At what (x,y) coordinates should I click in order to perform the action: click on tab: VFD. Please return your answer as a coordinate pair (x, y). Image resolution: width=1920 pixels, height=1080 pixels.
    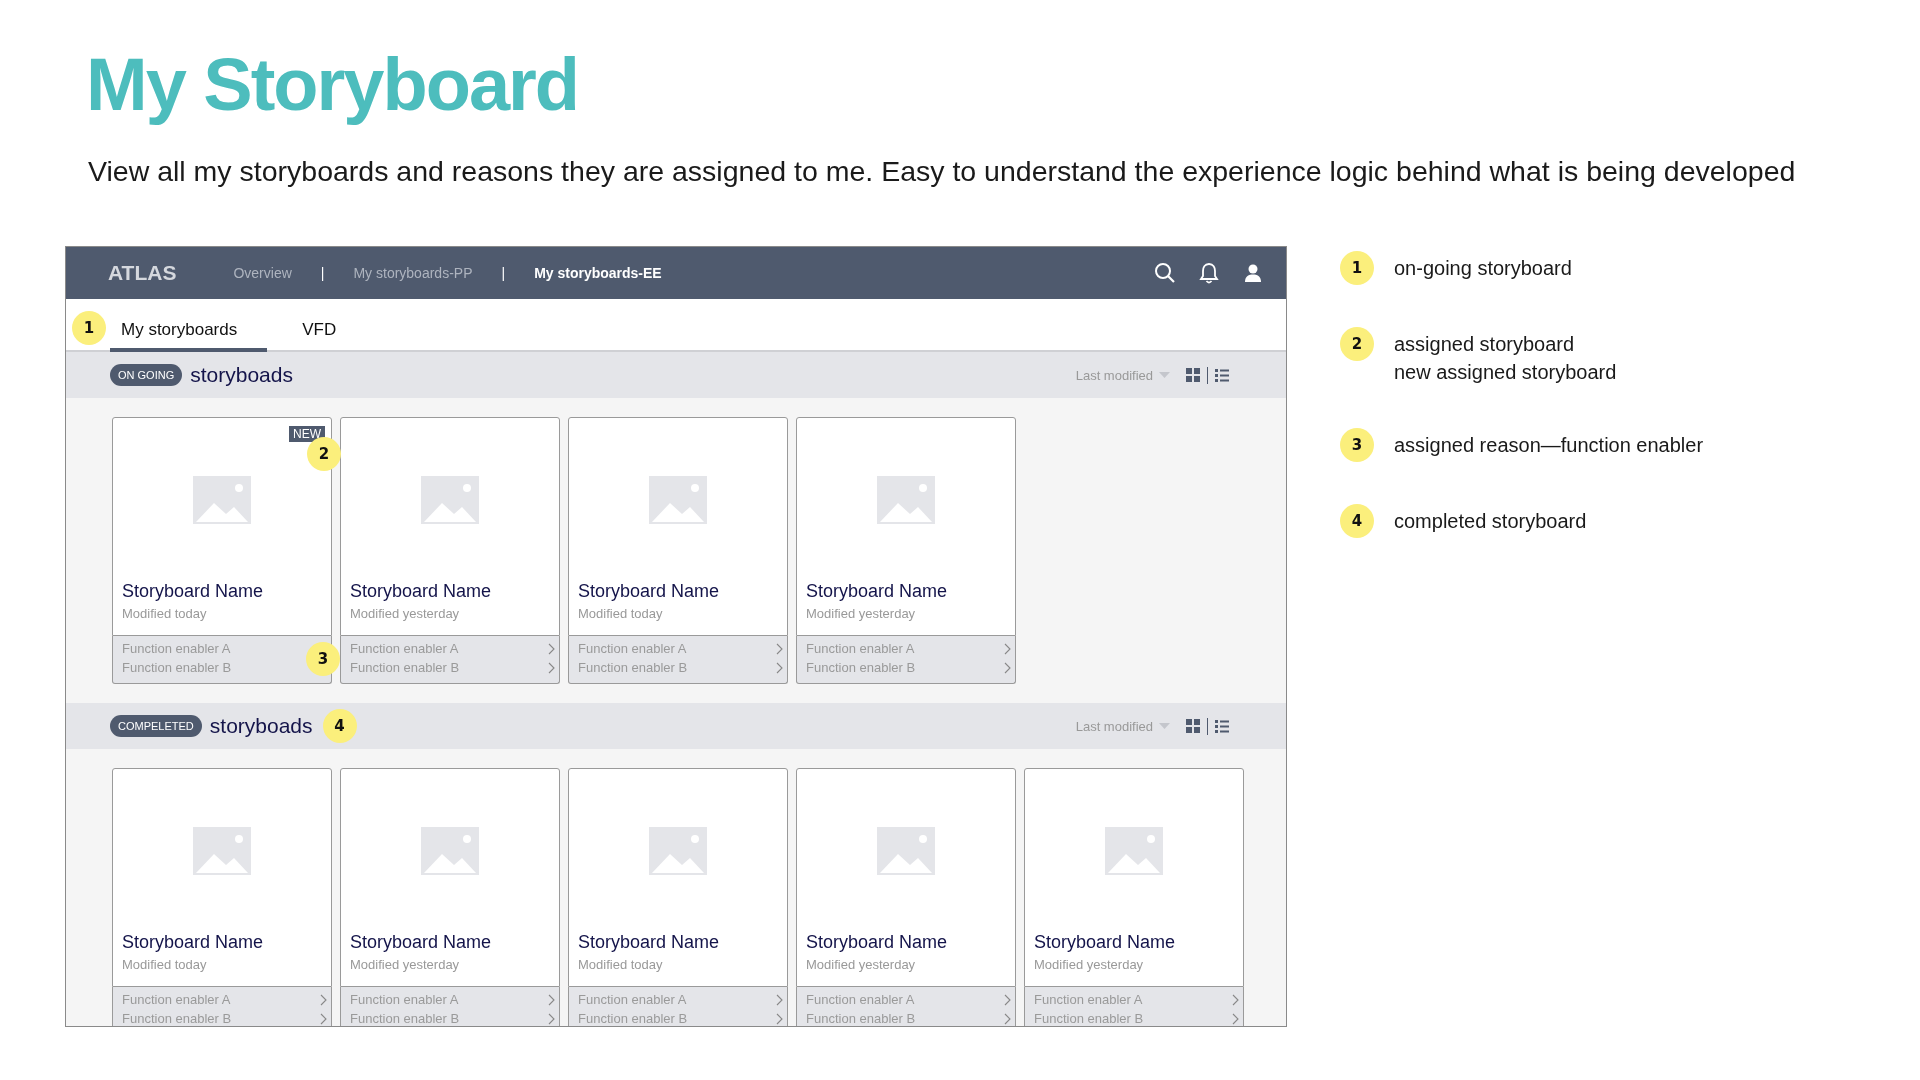
    Looking at the image, I should click on (329, 335).